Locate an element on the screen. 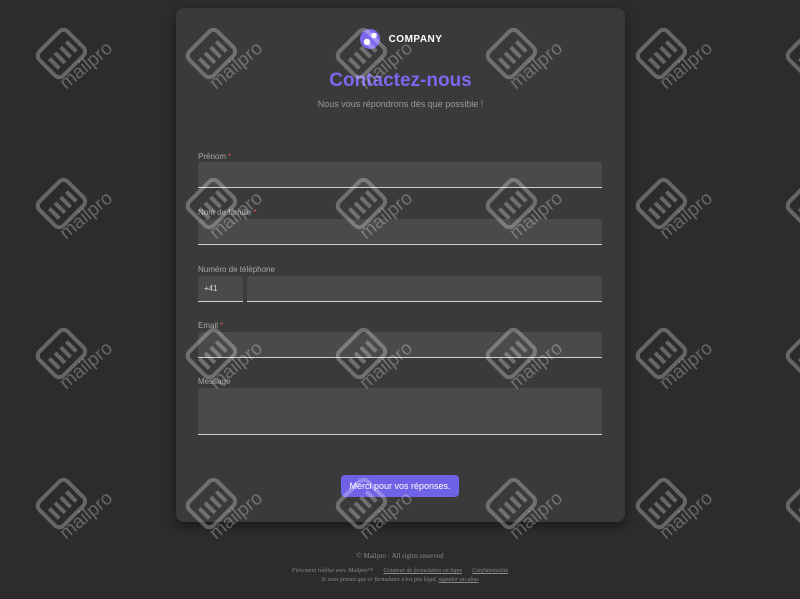 This screenshot has width=800, height=599. phone-country-code: +41 is located at coordinates (220, 289).